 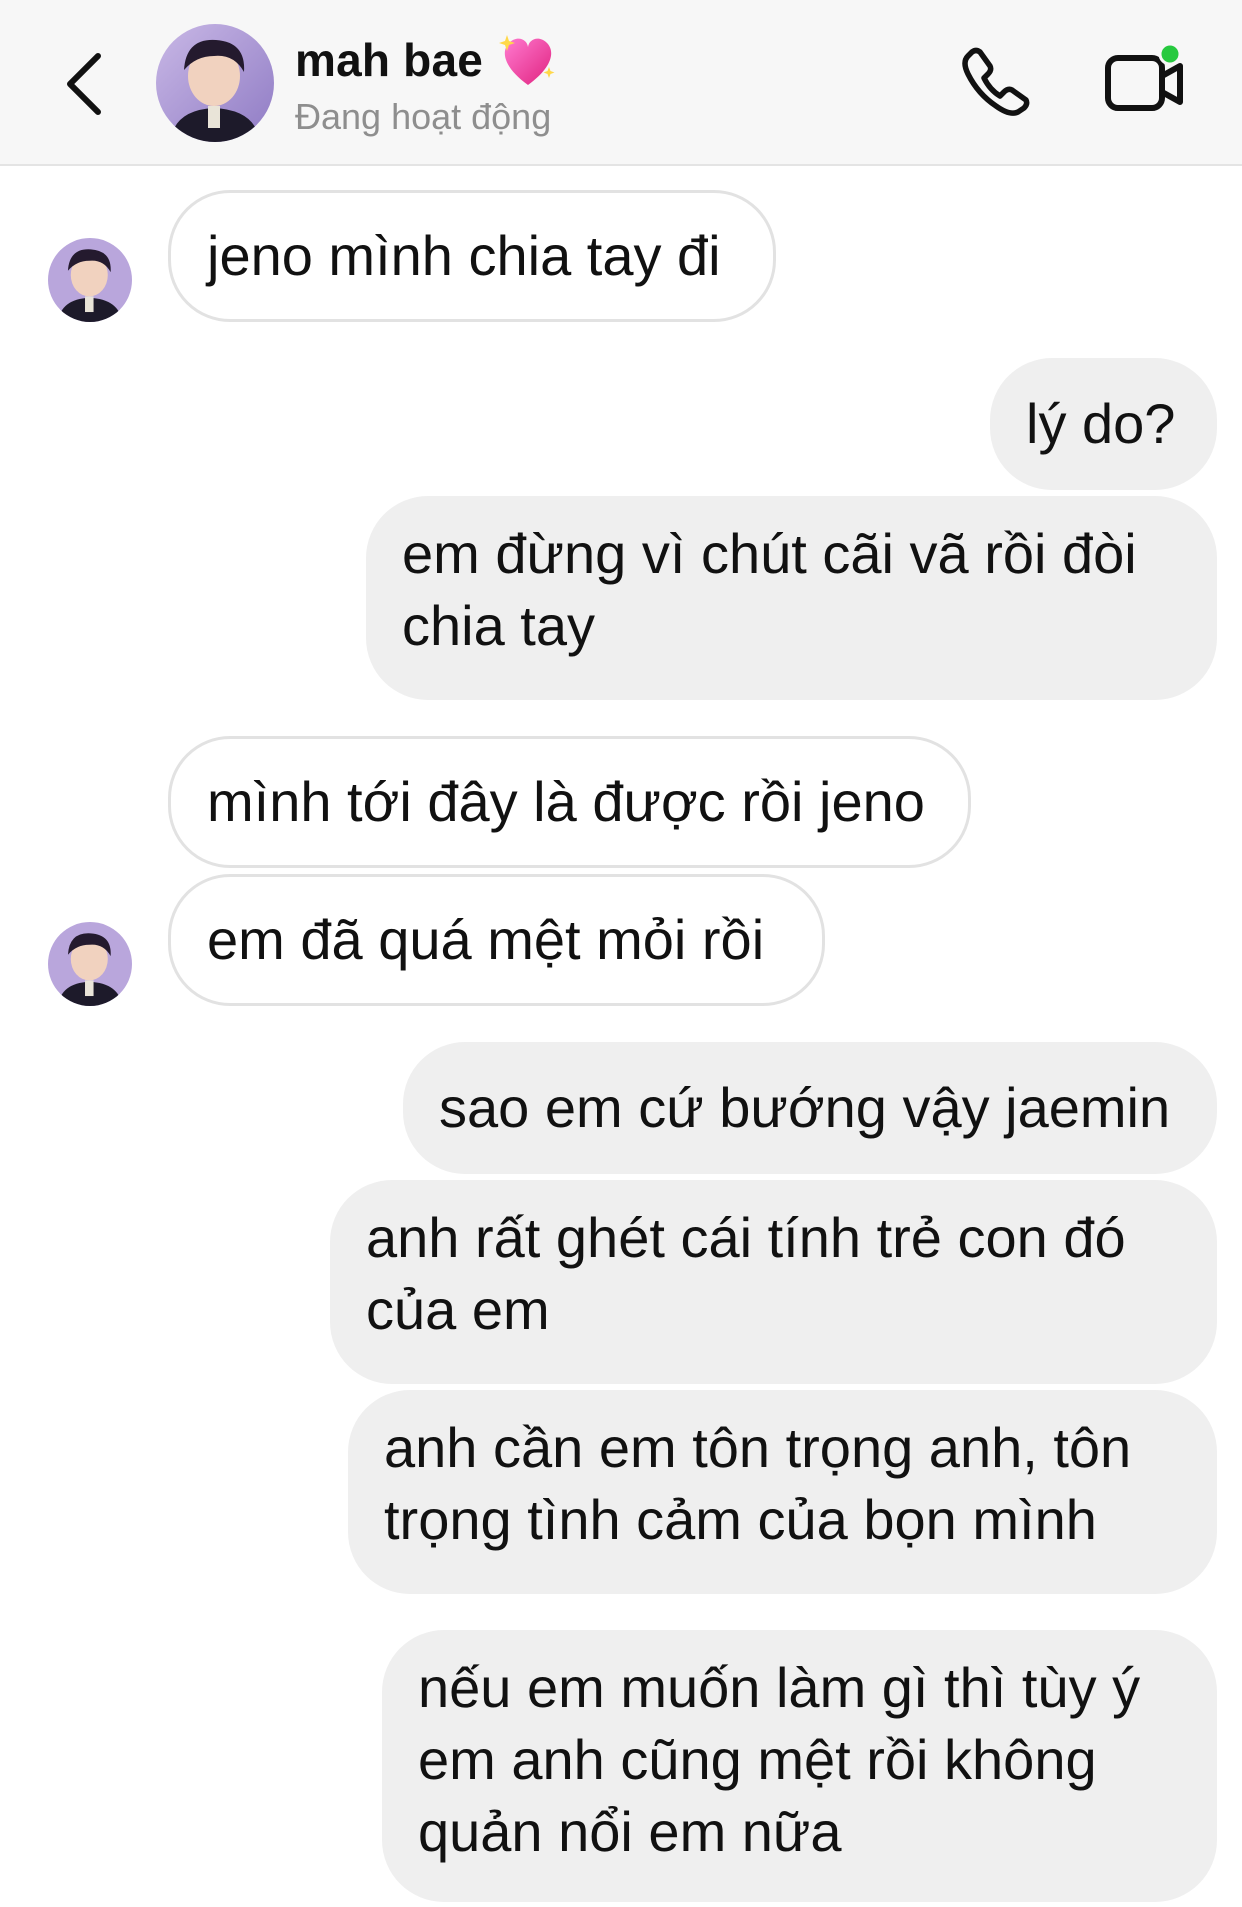 I want to click on contact-name-row: mah bae, so click(x=427, y=60).